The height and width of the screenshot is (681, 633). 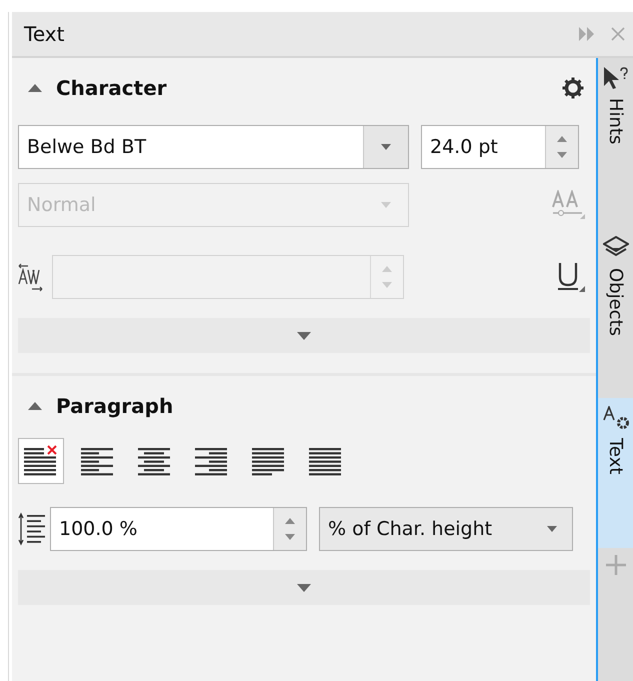 I want to click on character-scale-icon, so click(x=569, y=205).